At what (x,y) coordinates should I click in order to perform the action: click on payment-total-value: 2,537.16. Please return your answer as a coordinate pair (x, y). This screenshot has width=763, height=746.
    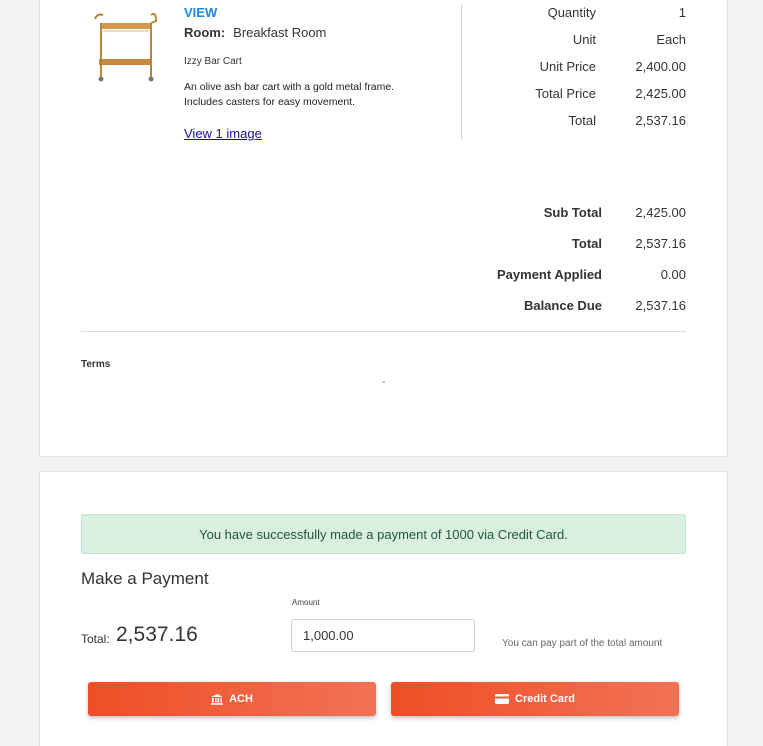
    Looking at the image, I should click on (157, 634).